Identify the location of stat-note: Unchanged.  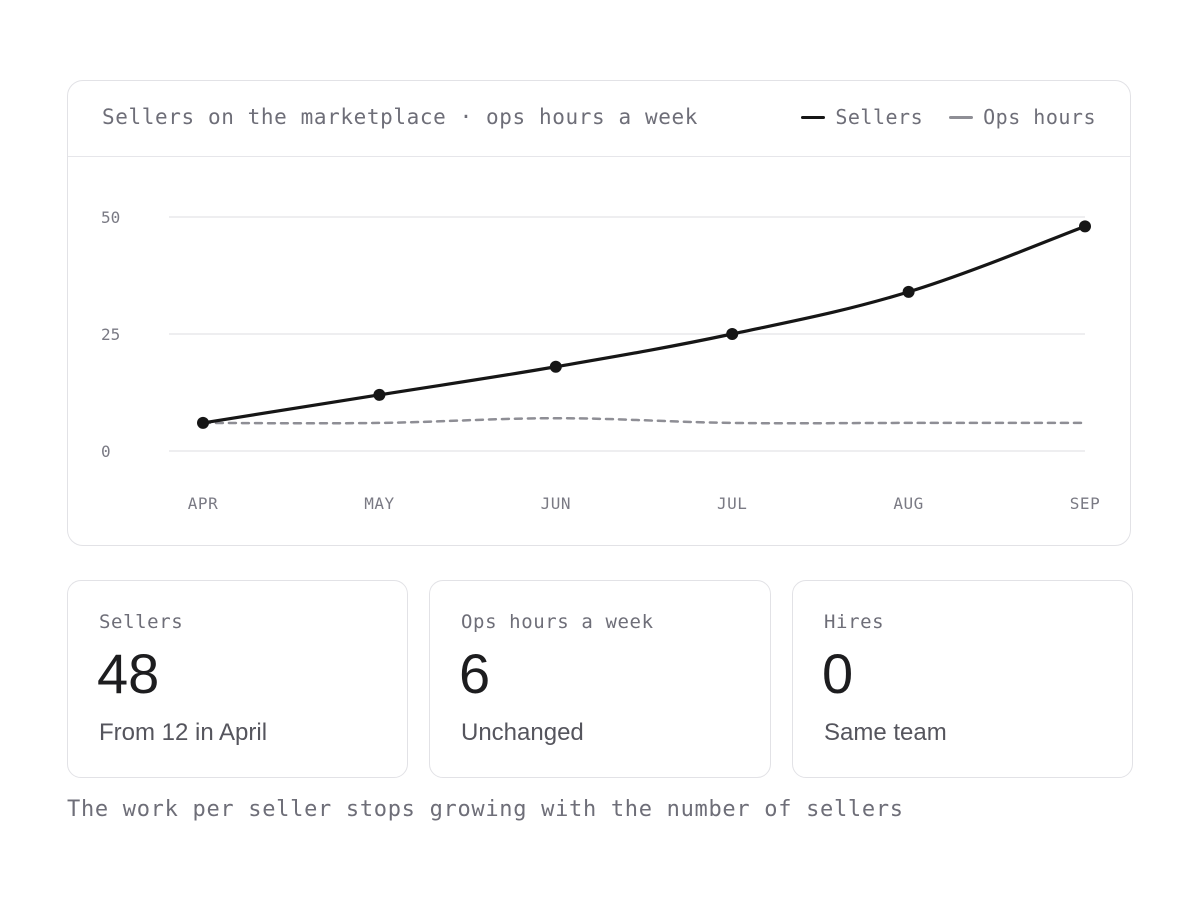
(522, 732).